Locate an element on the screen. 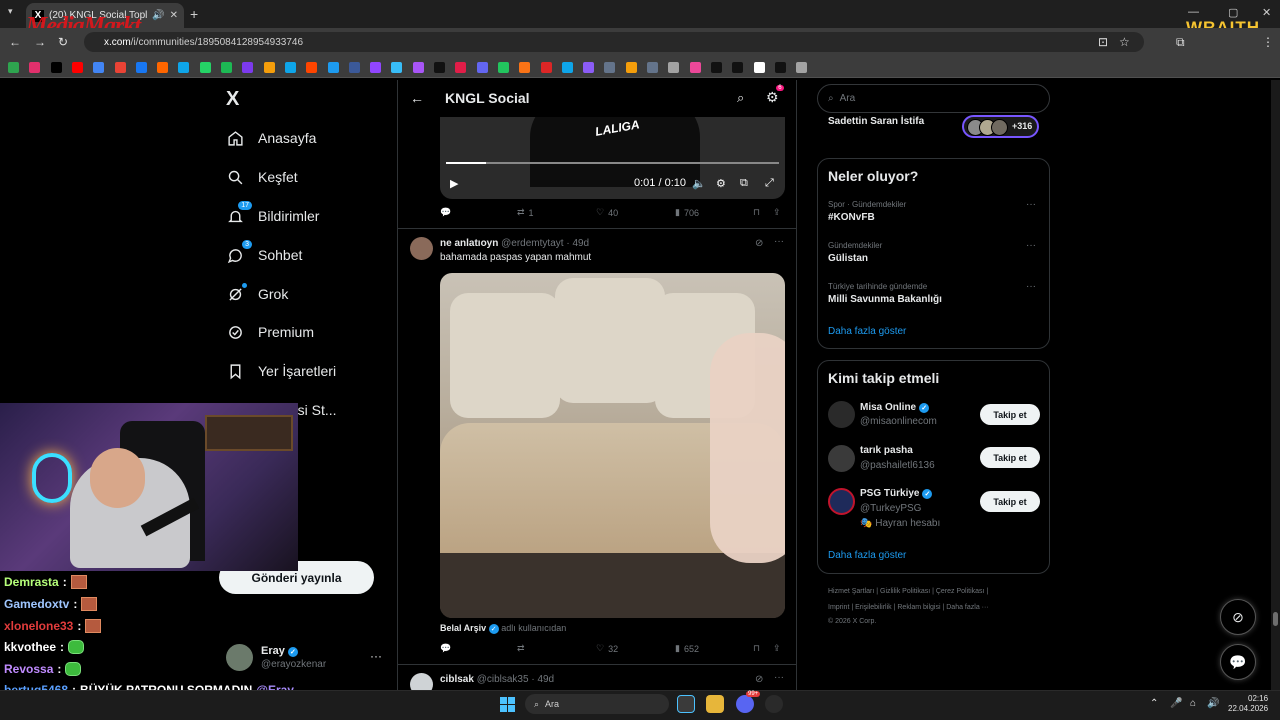  space-listeners: +316 is located at coordinates (1000, 126).